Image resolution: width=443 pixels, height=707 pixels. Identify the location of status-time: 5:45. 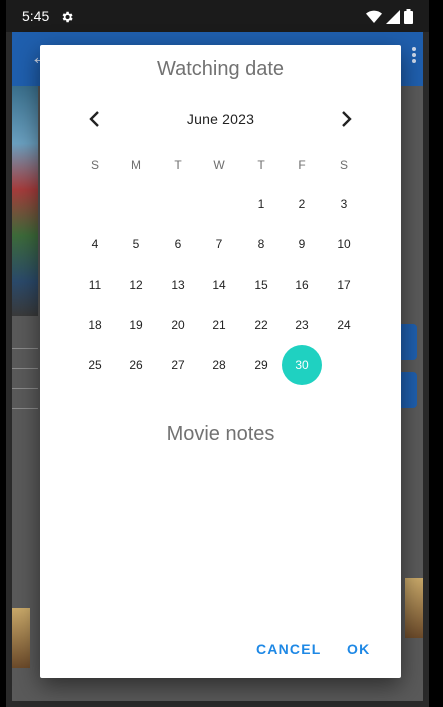
(36, 16).